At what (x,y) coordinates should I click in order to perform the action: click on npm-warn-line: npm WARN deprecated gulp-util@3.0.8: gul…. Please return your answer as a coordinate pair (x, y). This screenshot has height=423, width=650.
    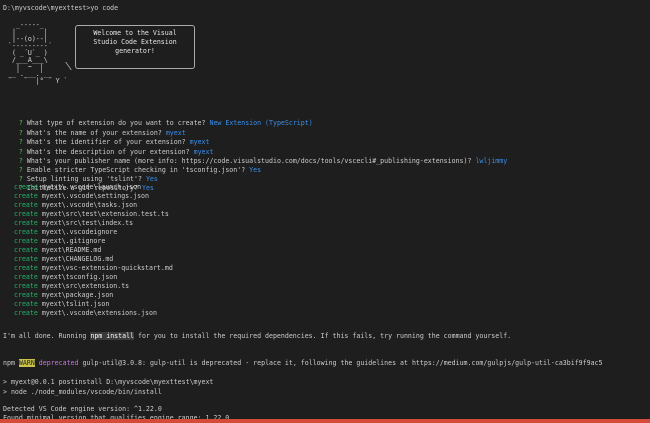
    Looking at the image, I should click on (303, 363).